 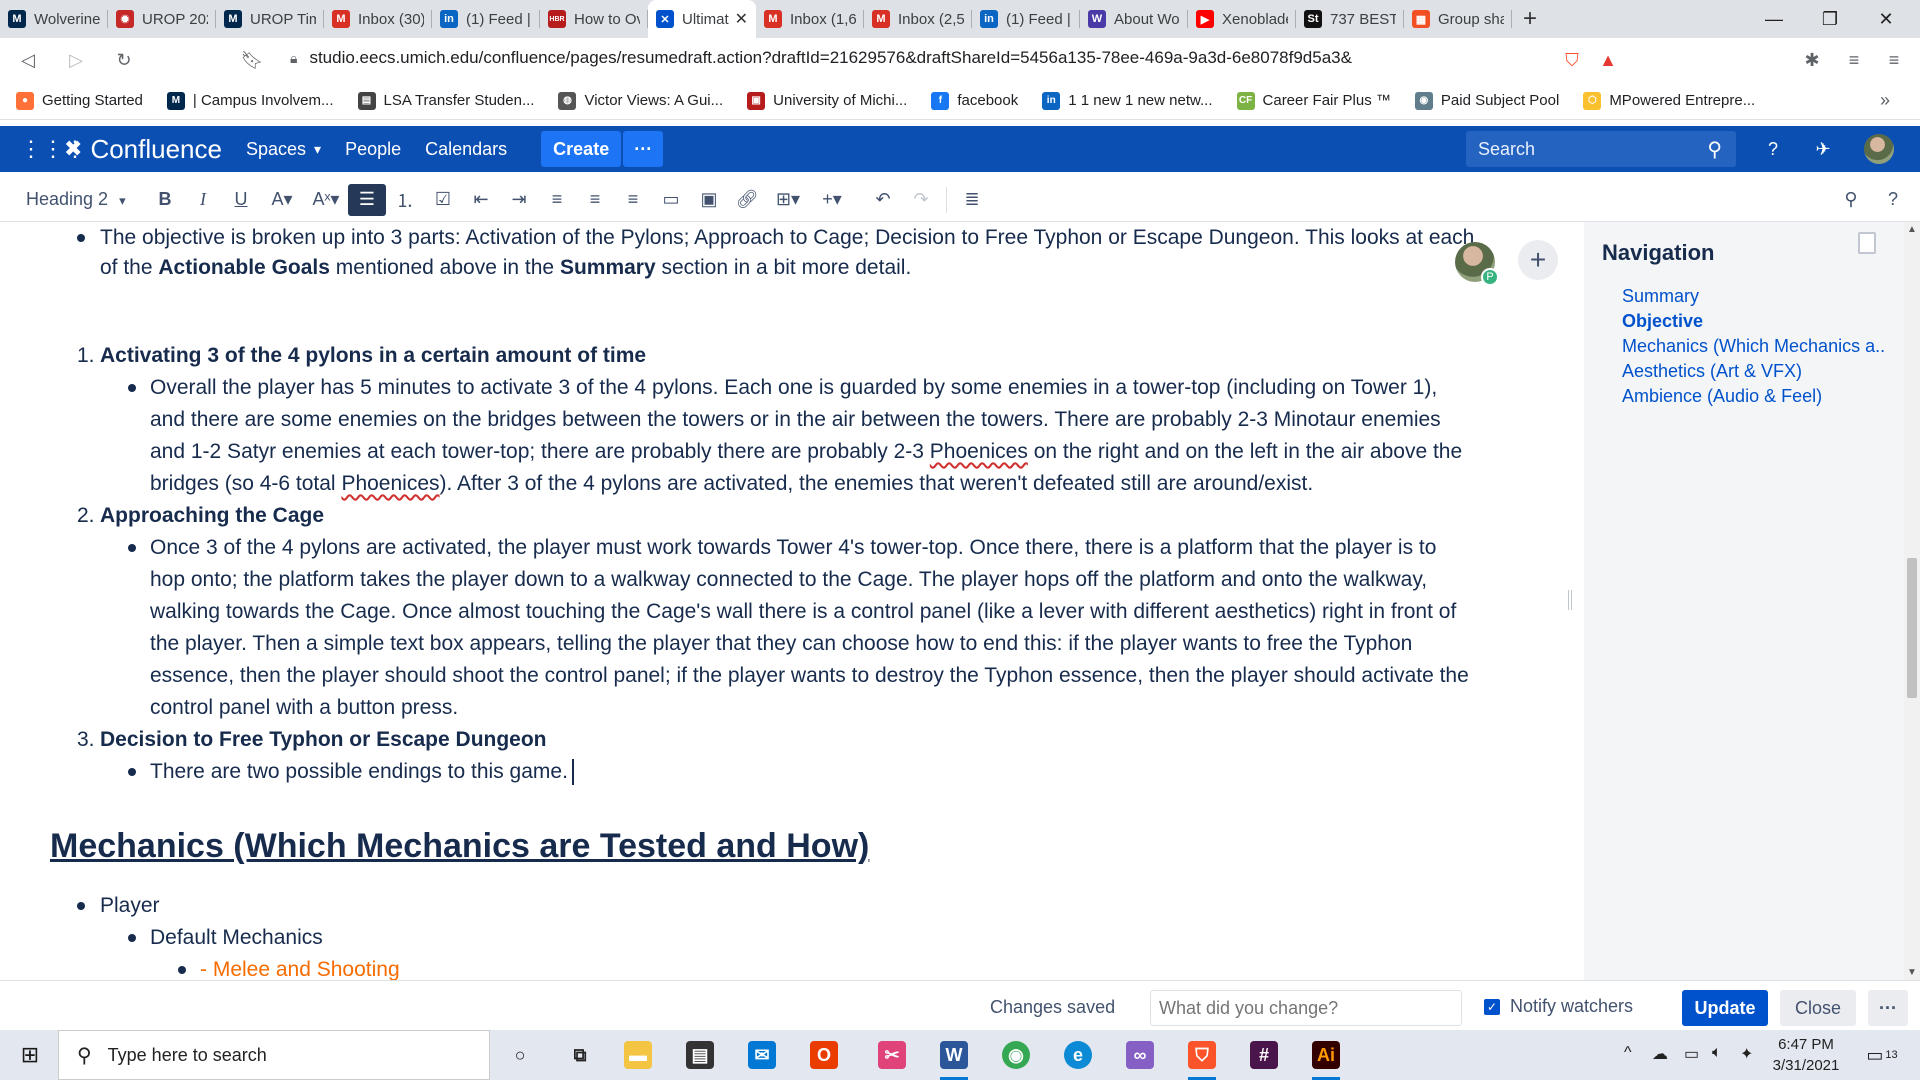 What do you see at coordinates (1885, 100) in the screenshot?
I see `more-bookmarks-icon: »` at bounding box center [1885, 100].